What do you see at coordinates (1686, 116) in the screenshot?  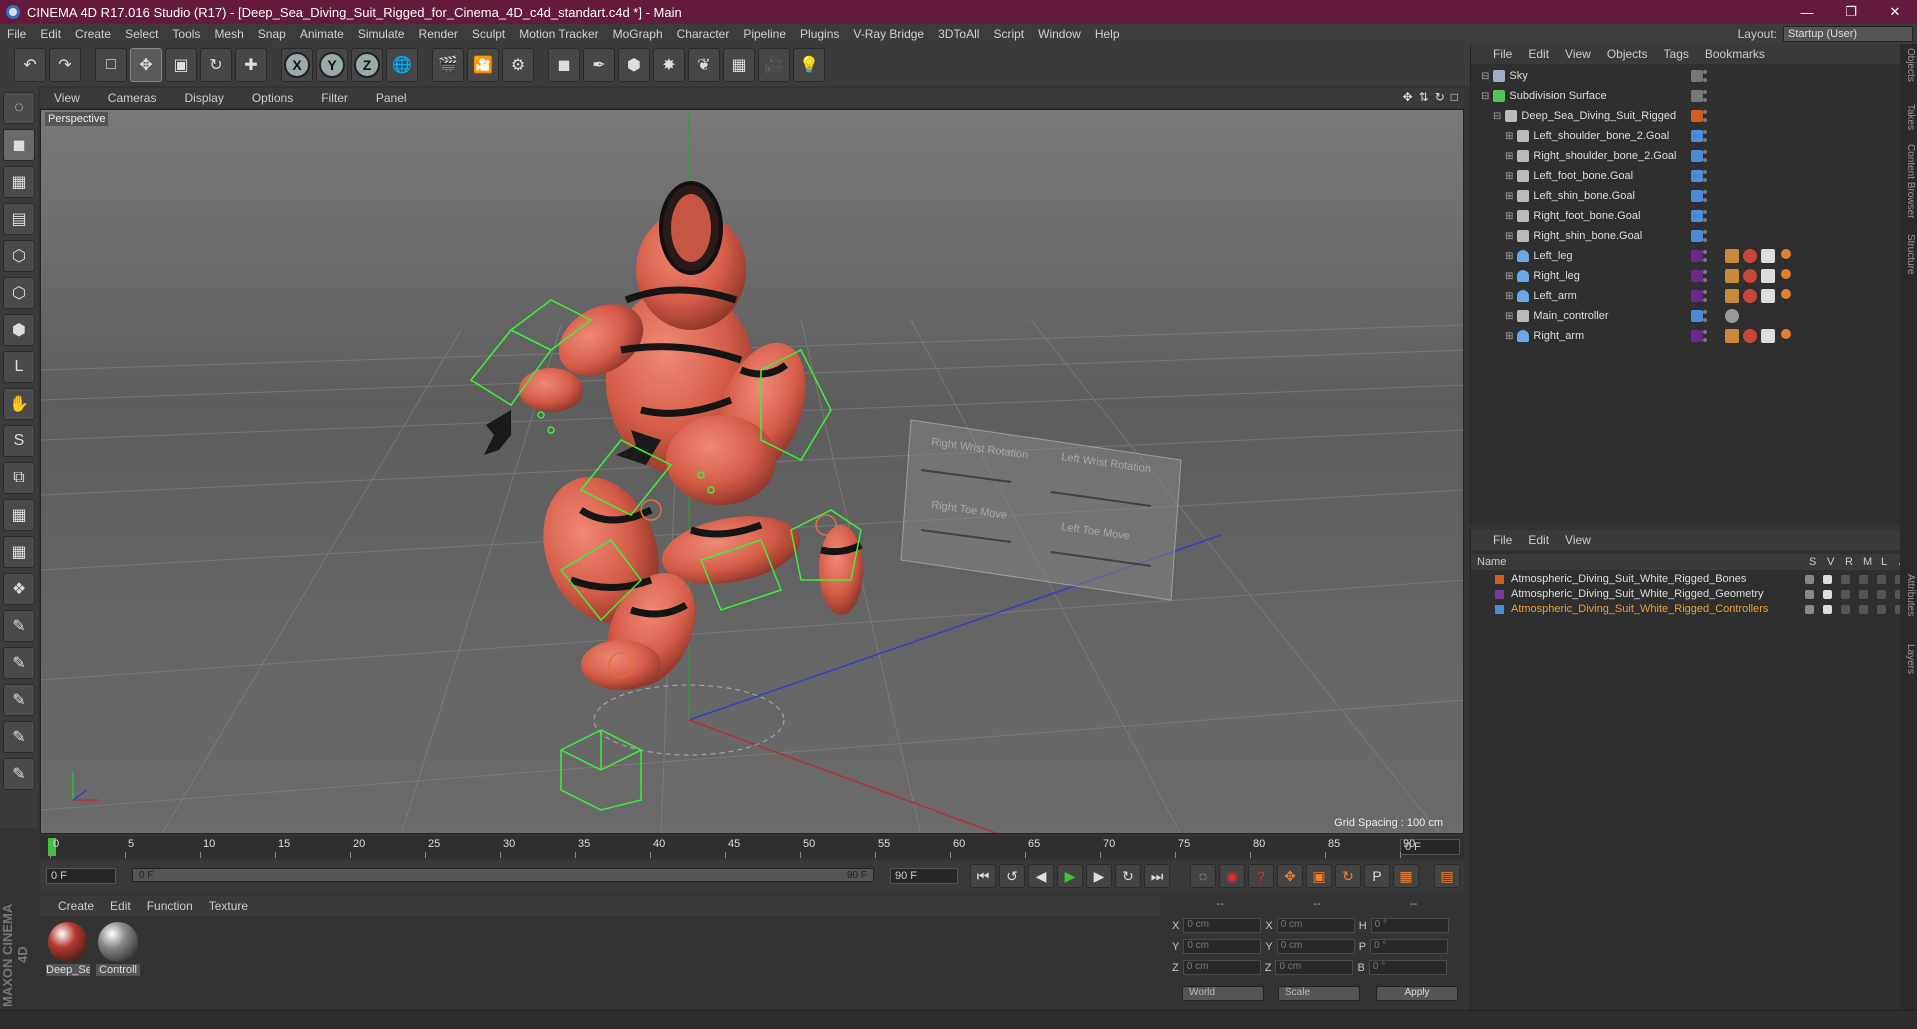 I see `object-row: ⊟ Deep_Sea_Diving_Suit_Rigged` at bounding box center [1686, 116].